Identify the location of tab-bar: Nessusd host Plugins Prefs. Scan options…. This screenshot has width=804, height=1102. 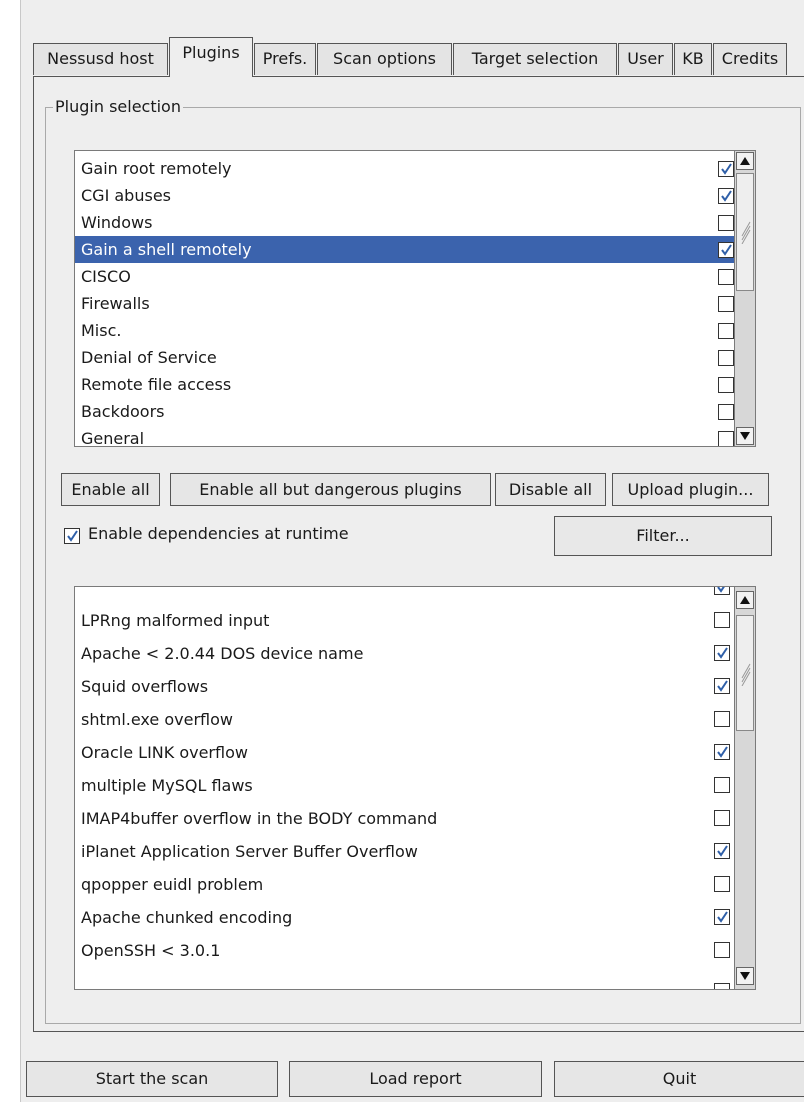
(418, 57).